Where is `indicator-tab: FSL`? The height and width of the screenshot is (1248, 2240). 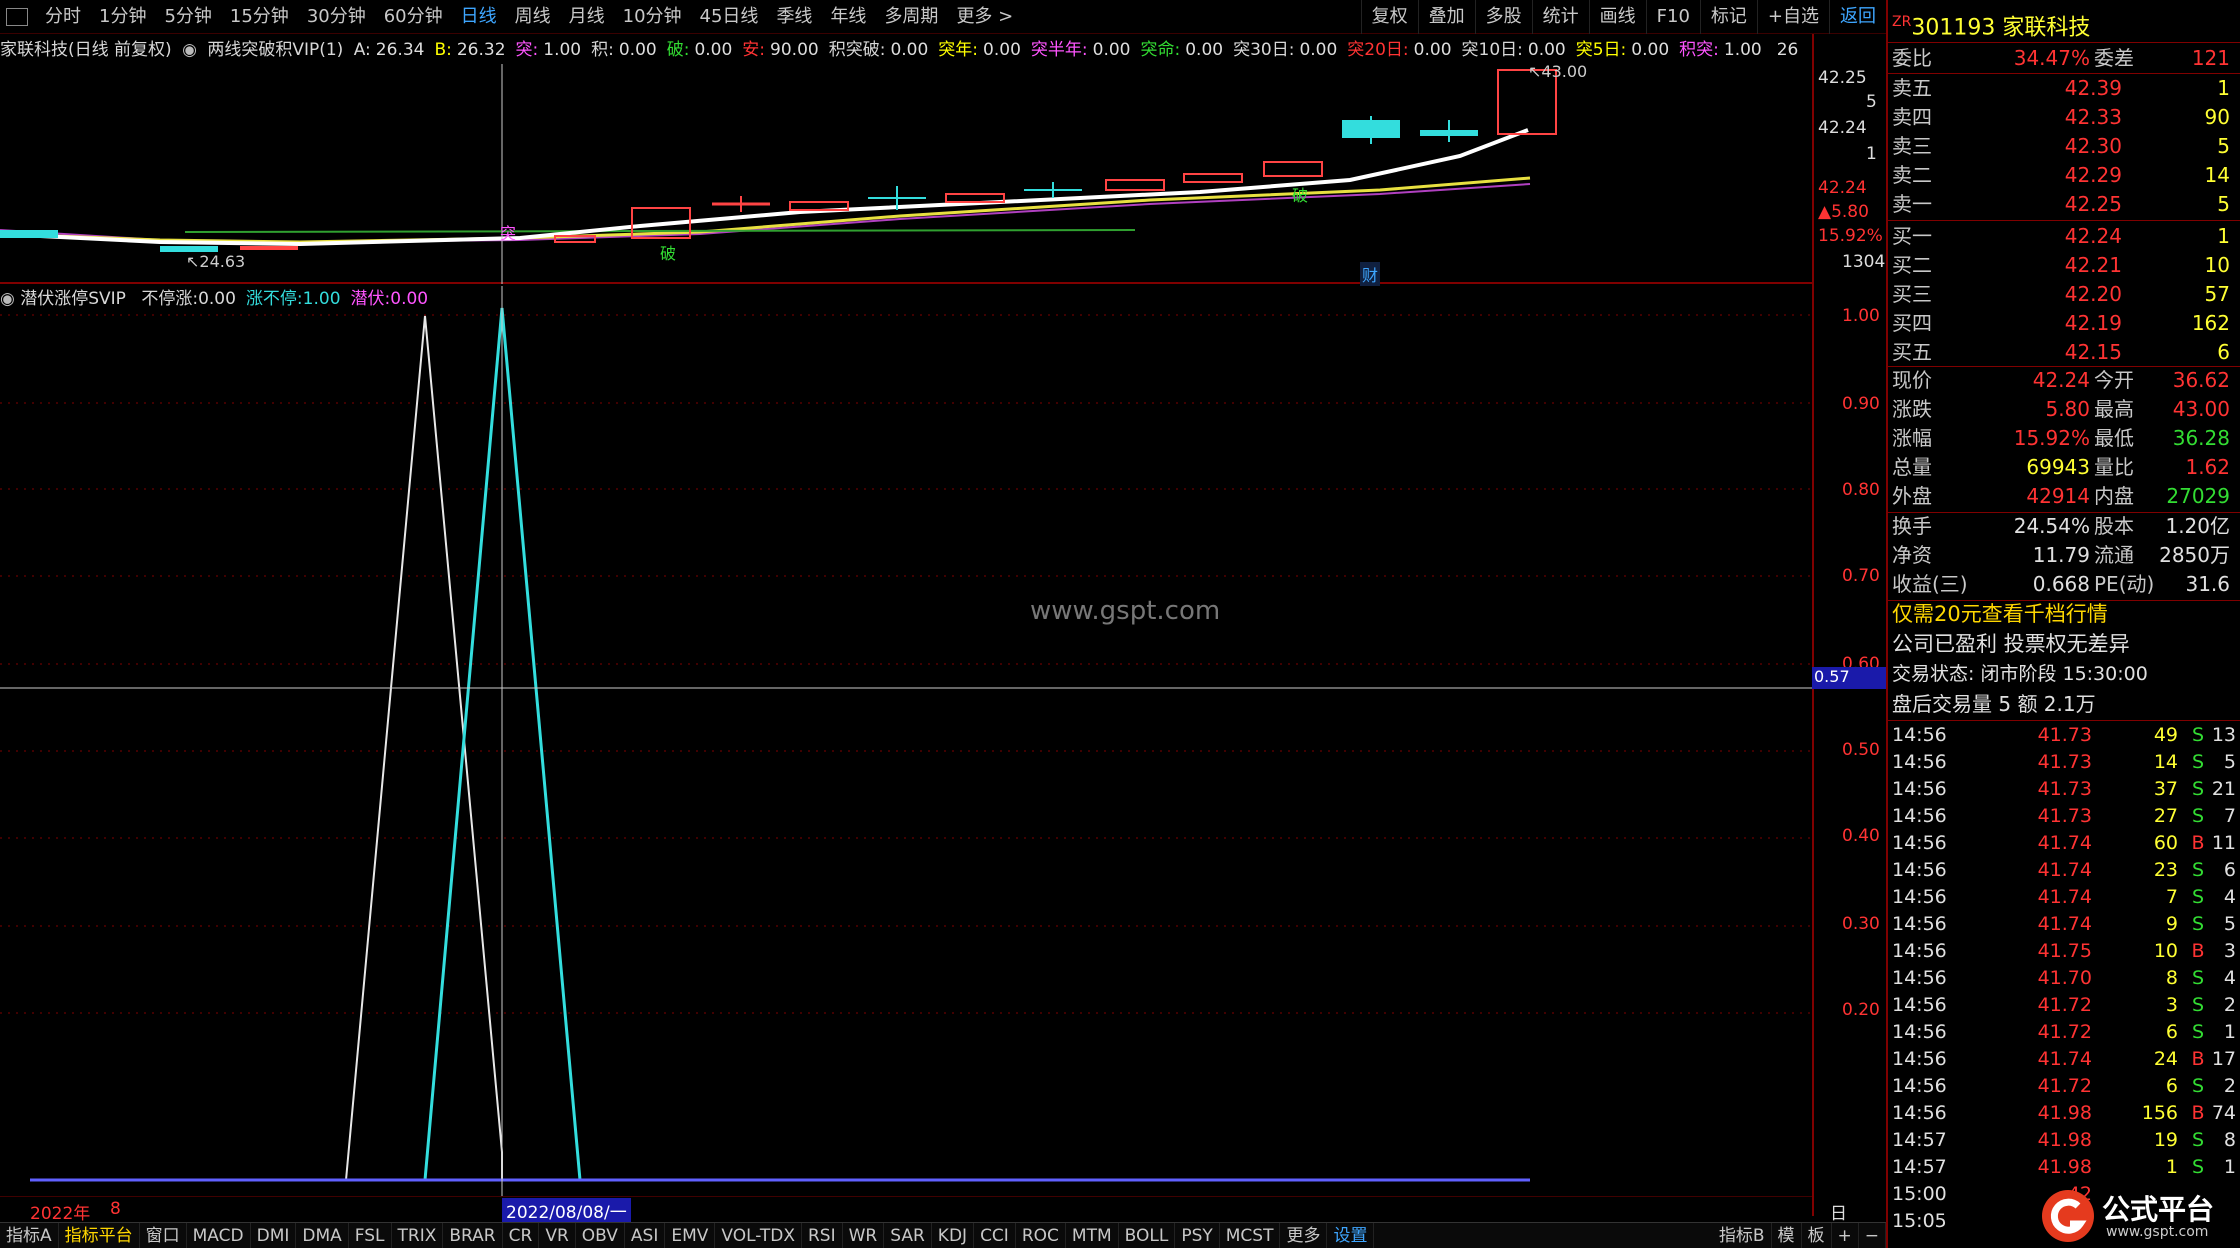
indicator-tab: FSL is located at coordinates (370, 1235).